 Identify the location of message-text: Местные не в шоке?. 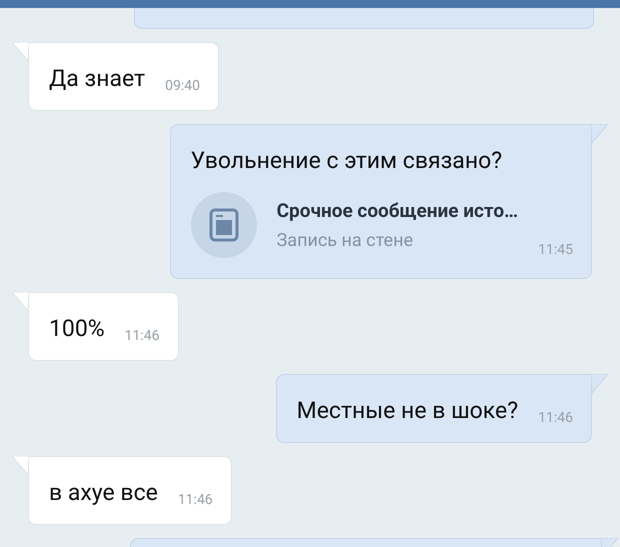
(407, 410).